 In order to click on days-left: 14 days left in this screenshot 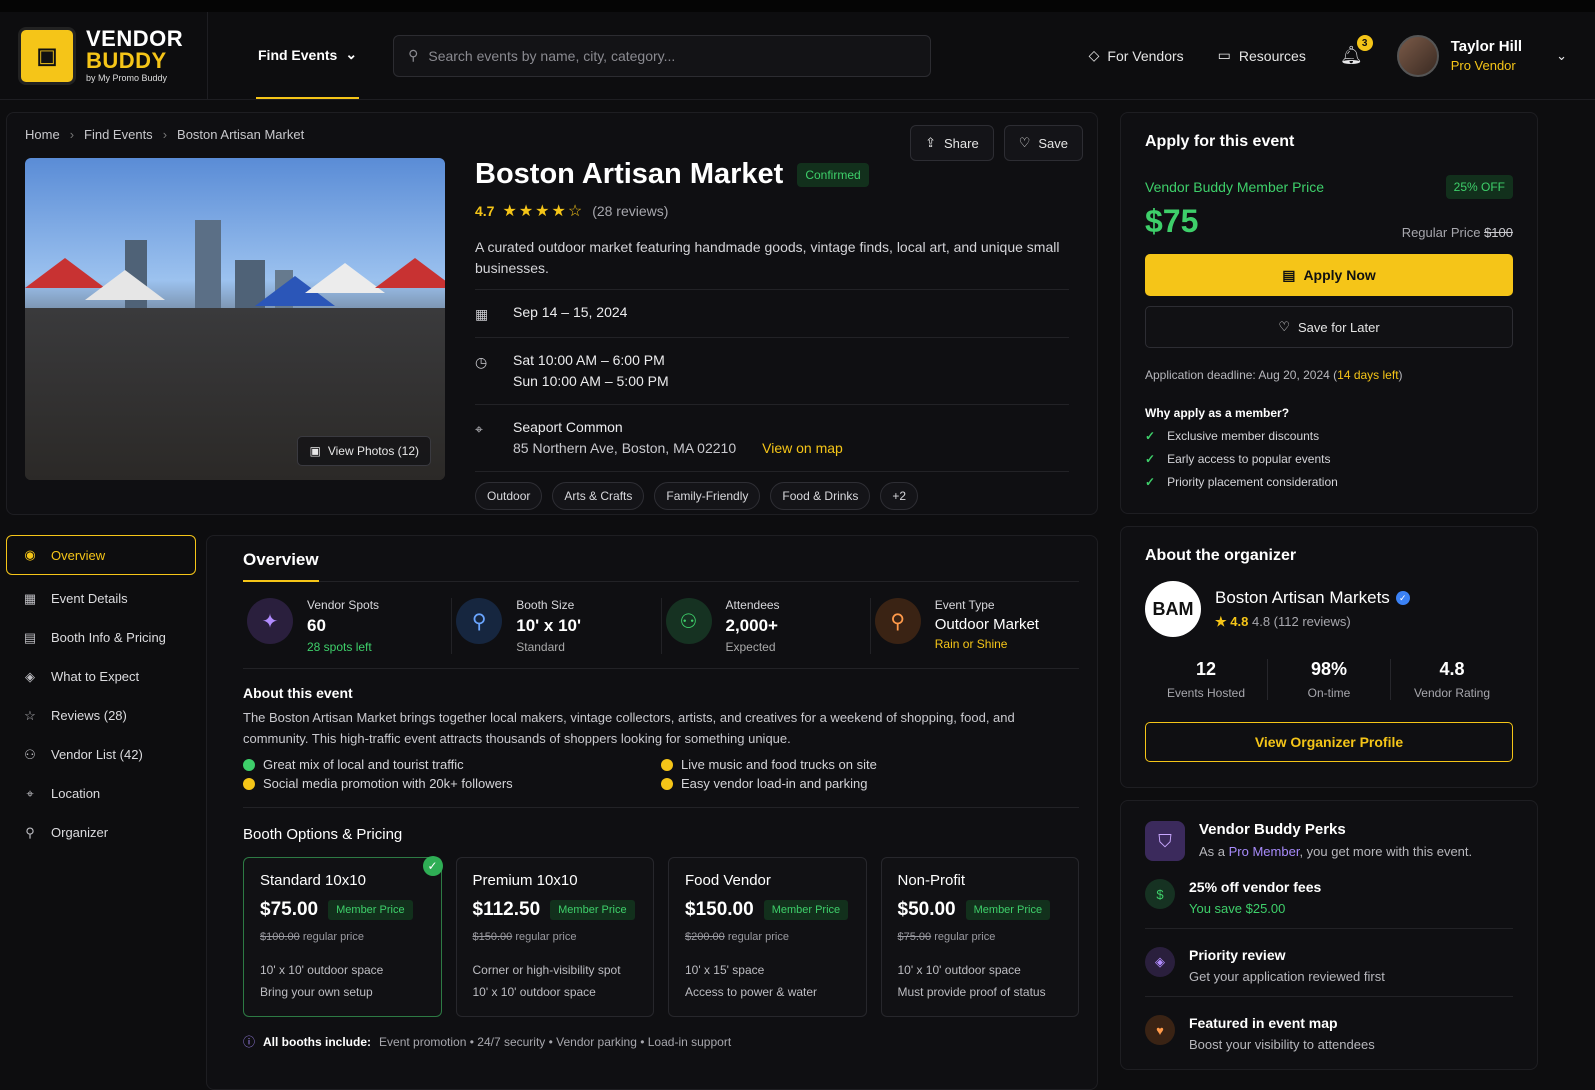, I will do `click(1368, 375)`.